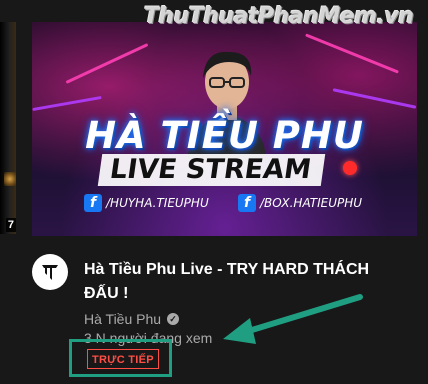 The height and width of the screenshot is (384, 428). Describe the element at coordinates (157, 203) in the screenshot. I see `social-handle: /HUYHA.TIEUPHU` at that location.